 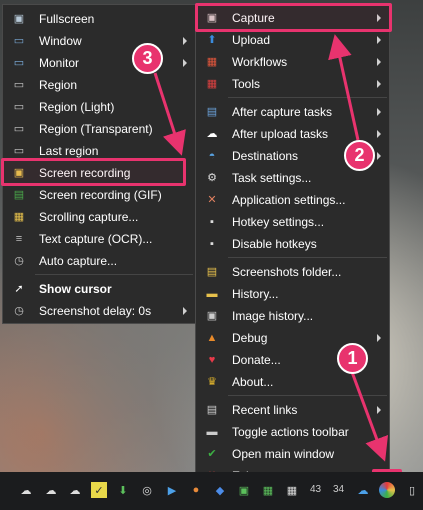 I want to click on cloud-upload-icon: ☁, so click(x=26, y=490).